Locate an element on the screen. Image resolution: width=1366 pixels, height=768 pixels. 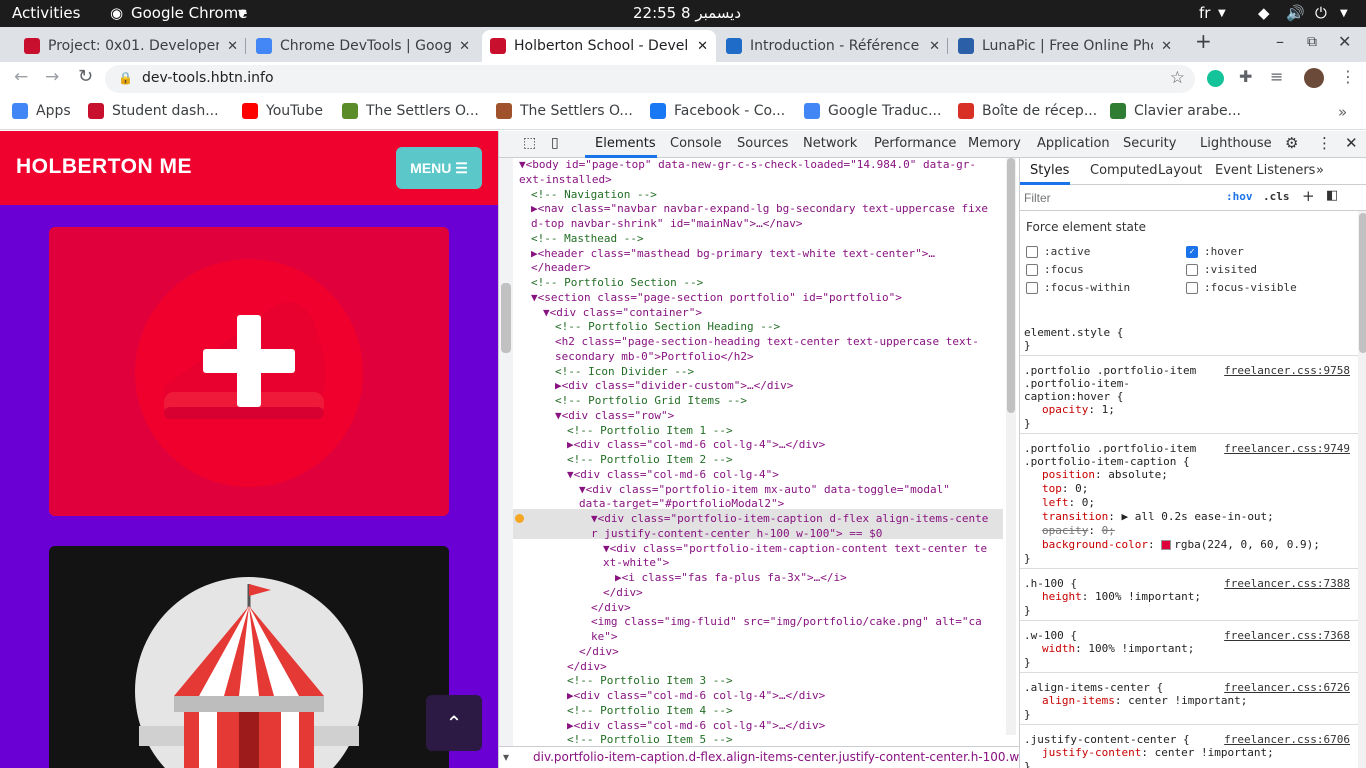
portfolio-item-circus is located at coordinates (249, 657).